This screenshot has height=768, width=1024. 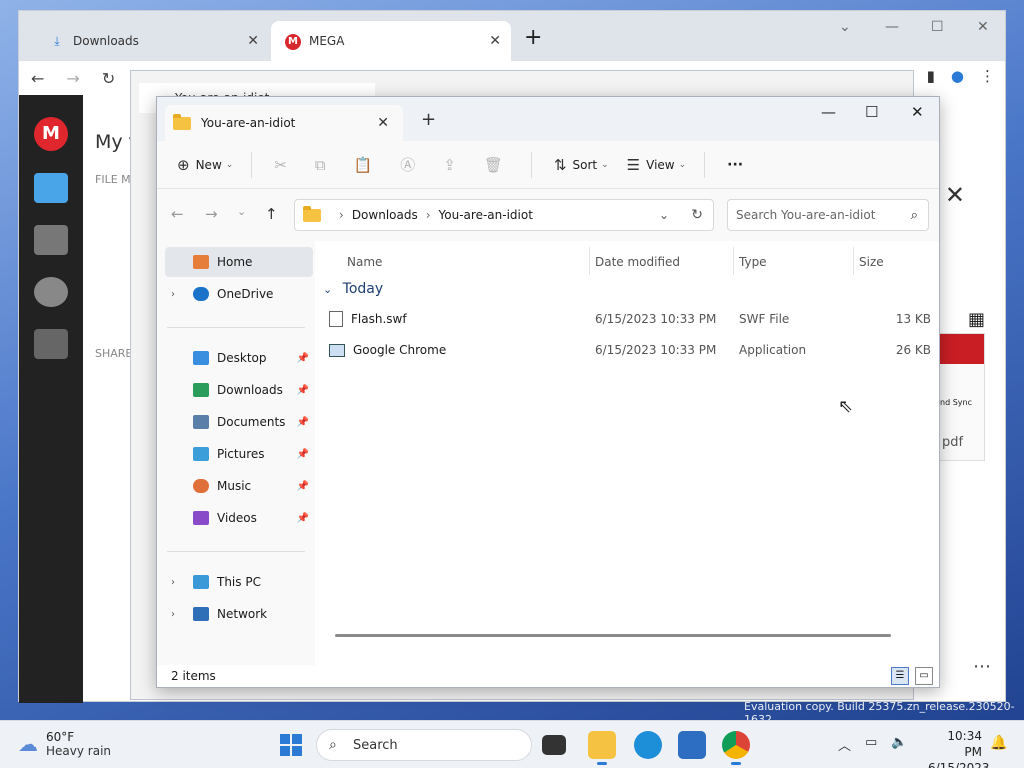 I want to click on address-bar: › Downloads › You-are-an-idiot ⌄ ↻, so click(x=504, y=215).